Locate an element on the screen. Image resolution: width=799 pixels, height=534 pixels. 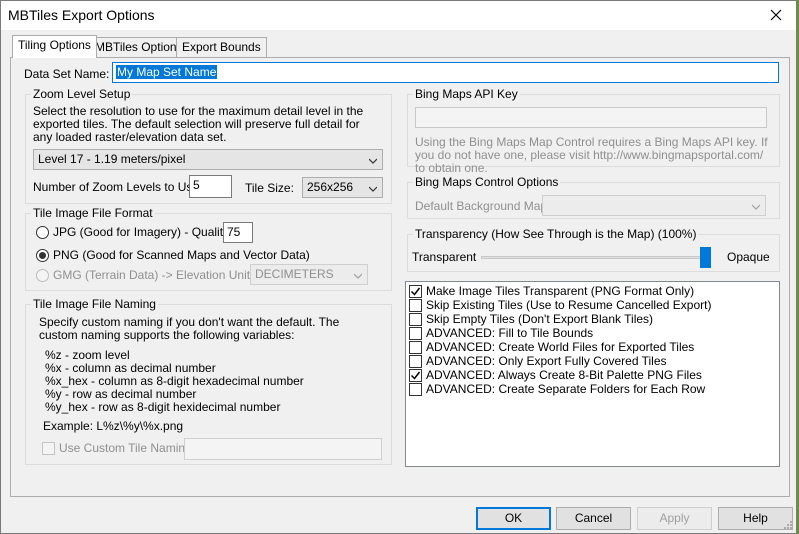
variable-item: %z - zoom level is located at coordinates (87, 355).